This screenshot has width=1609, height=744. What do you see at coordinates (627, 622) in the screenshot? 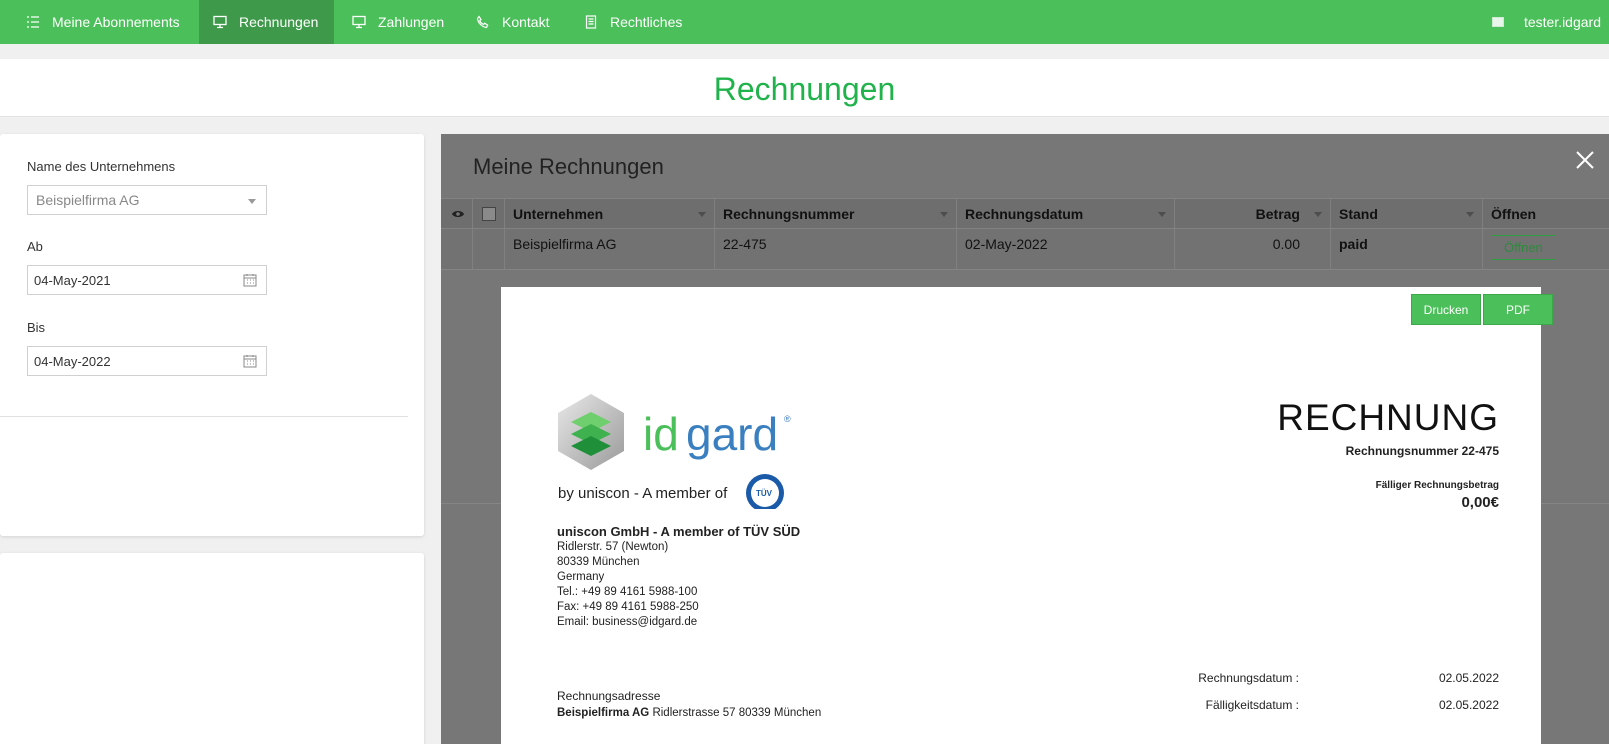
I see `issuer-email: Email: business@idgard.de` at bounding box center [627, 622].